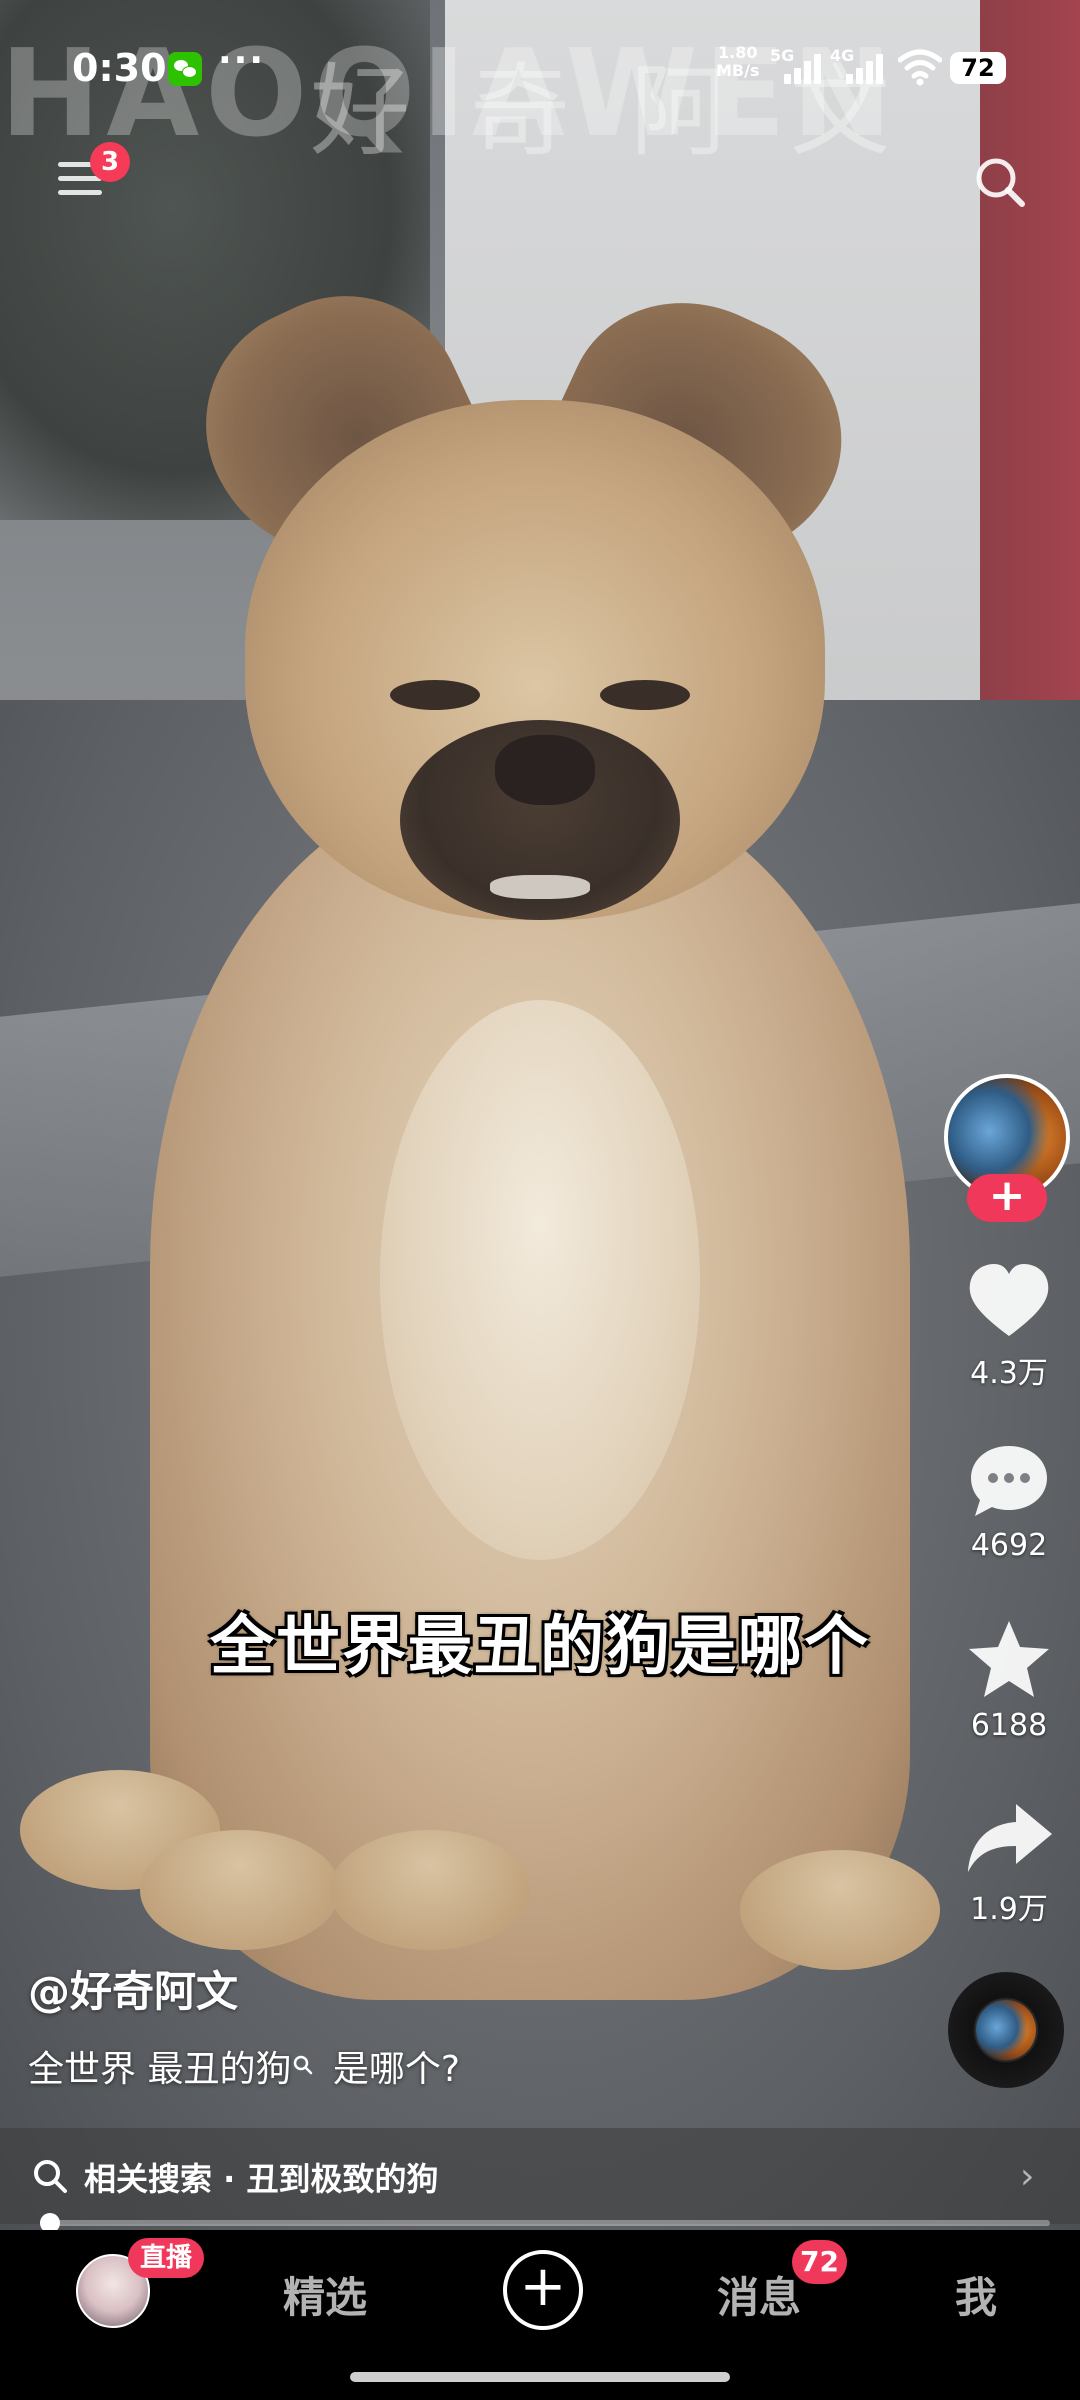 The image size is (1080, 2400). Describe the element at coordinates (325, 2294) in the screenshot. I see `tab-featured: 精选` at that location.